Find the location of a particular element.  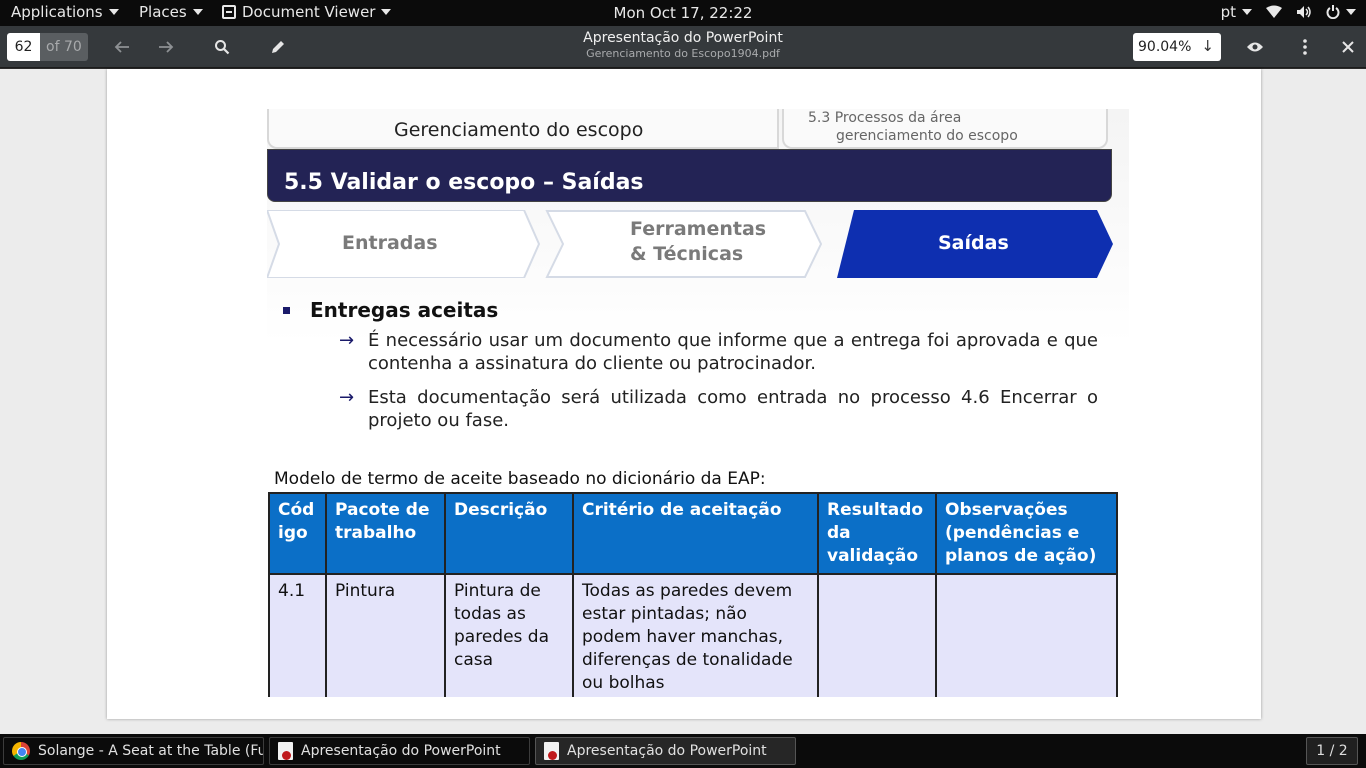

search-icon is located at coordinates (222, 47).